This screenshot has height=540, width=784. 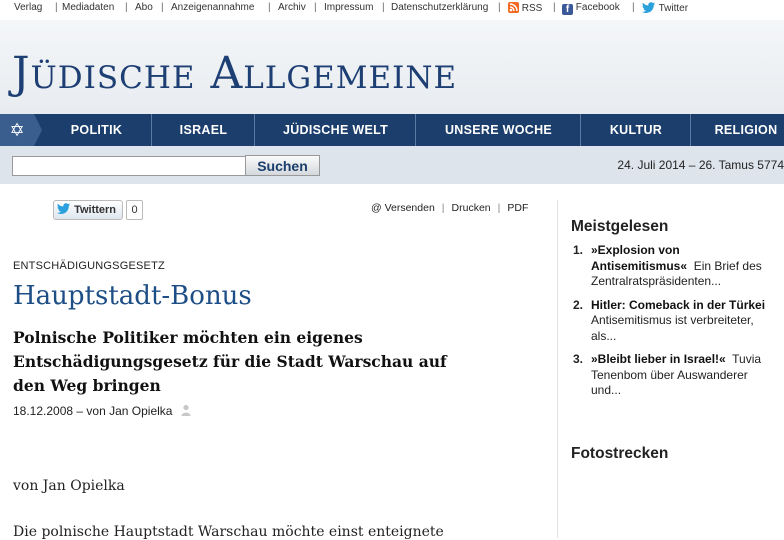 I want to click on link-archiv: Archiv, so click(x=292, y=7).